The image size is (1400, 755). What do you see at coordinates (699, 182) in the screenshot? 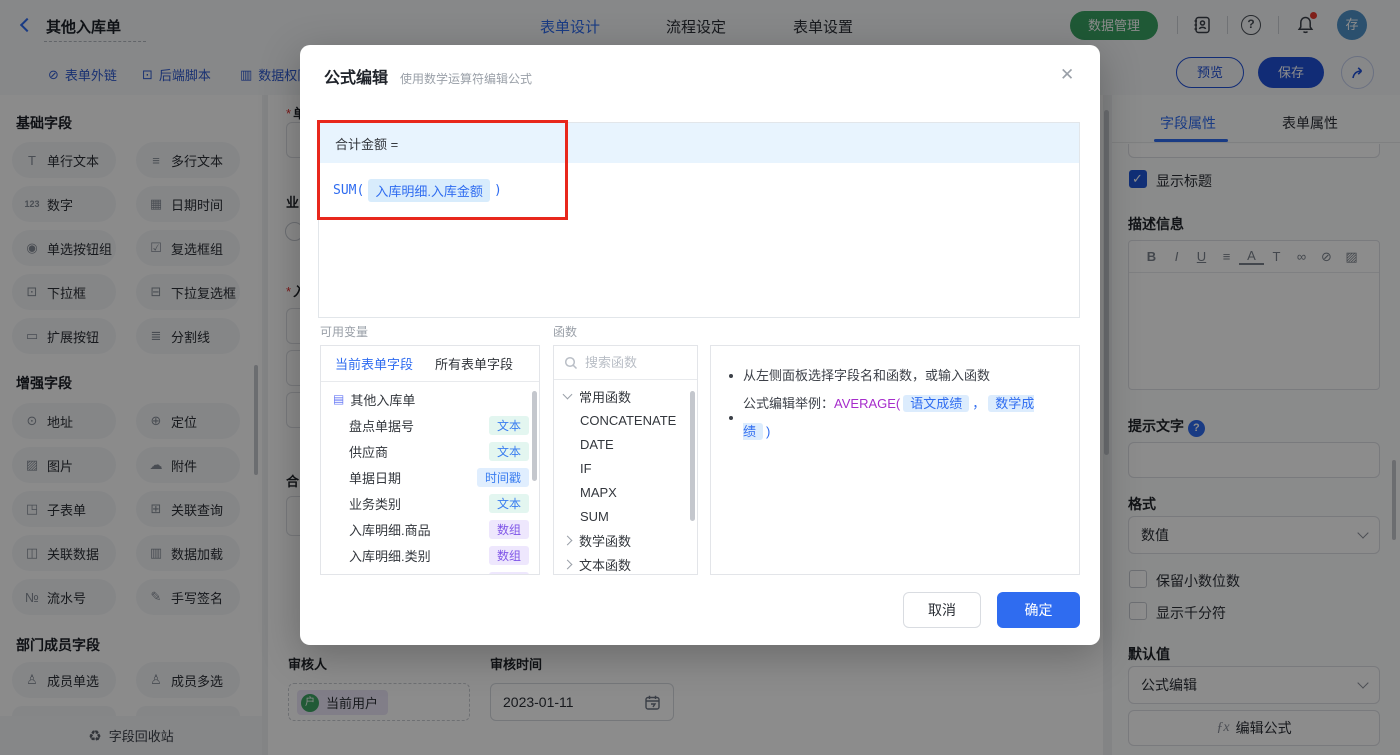
I see `formula-expression: SUM( 入库明细.入库金额 )` at bounding box center [699, 182].